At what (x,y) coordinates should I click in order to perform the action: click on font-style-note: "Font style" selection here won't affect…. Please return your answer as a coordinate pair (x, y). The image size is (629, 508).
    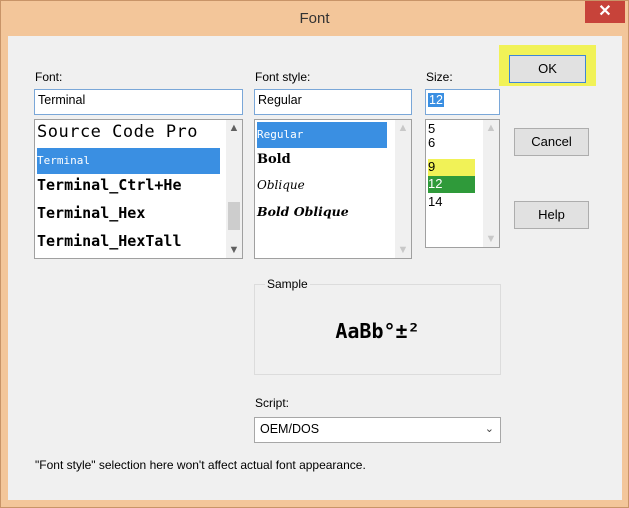
    Looking at the image, I should click on (200, 465).